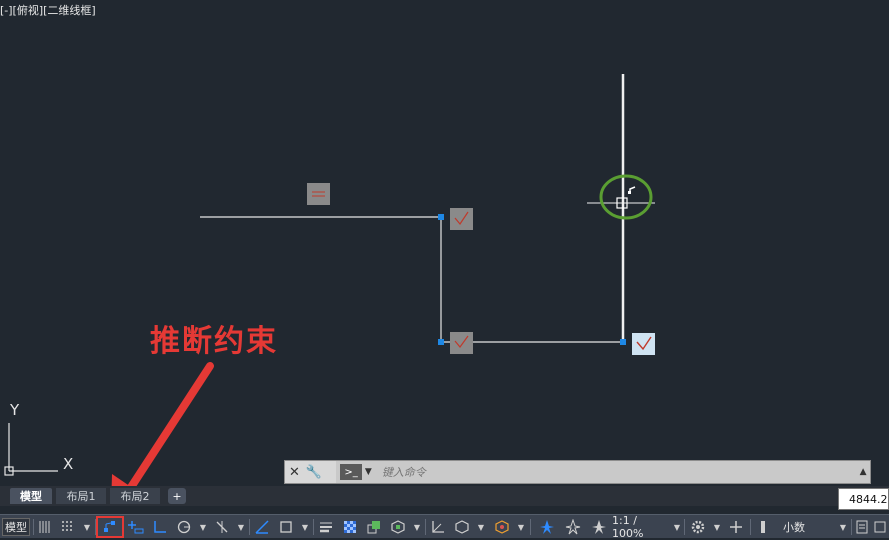 This screenshot has height=540, width=889. I want to click on ucs-y-label: Y, so click(15, 410).